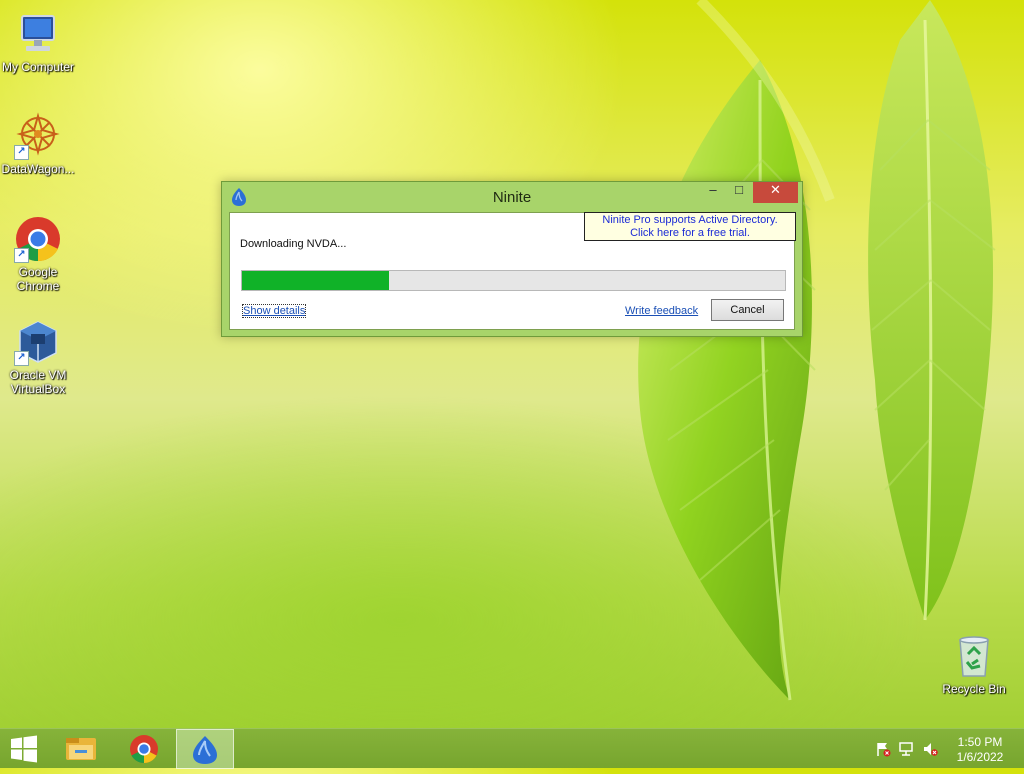 This screenshot has height=774, width=1024. I want to click on close-button: ✕, so click(775, 192).